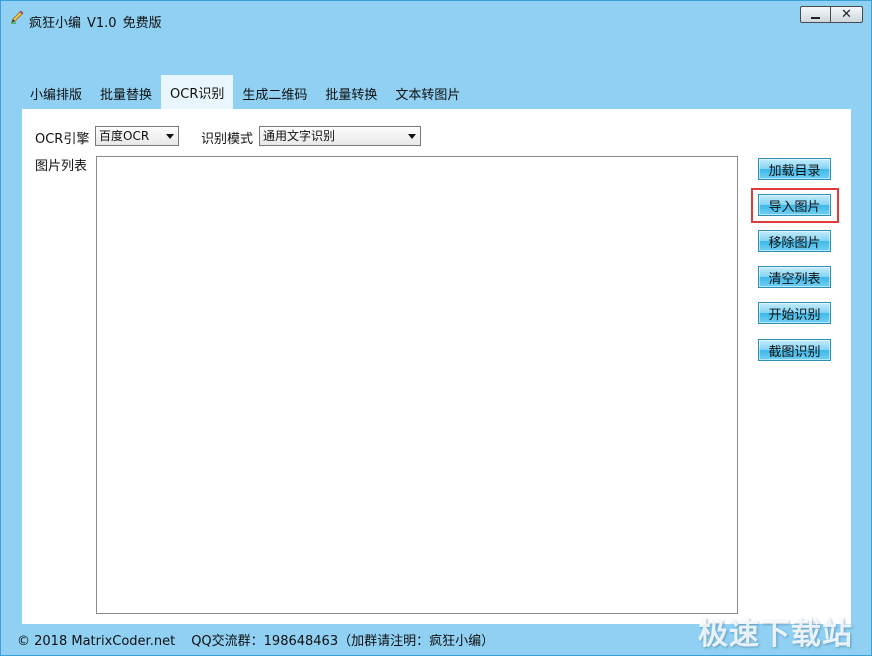 The width and height of the screenshot is (872, 656). I want to click on ocr-engine-label: OCR引擎, so click(62, 139).